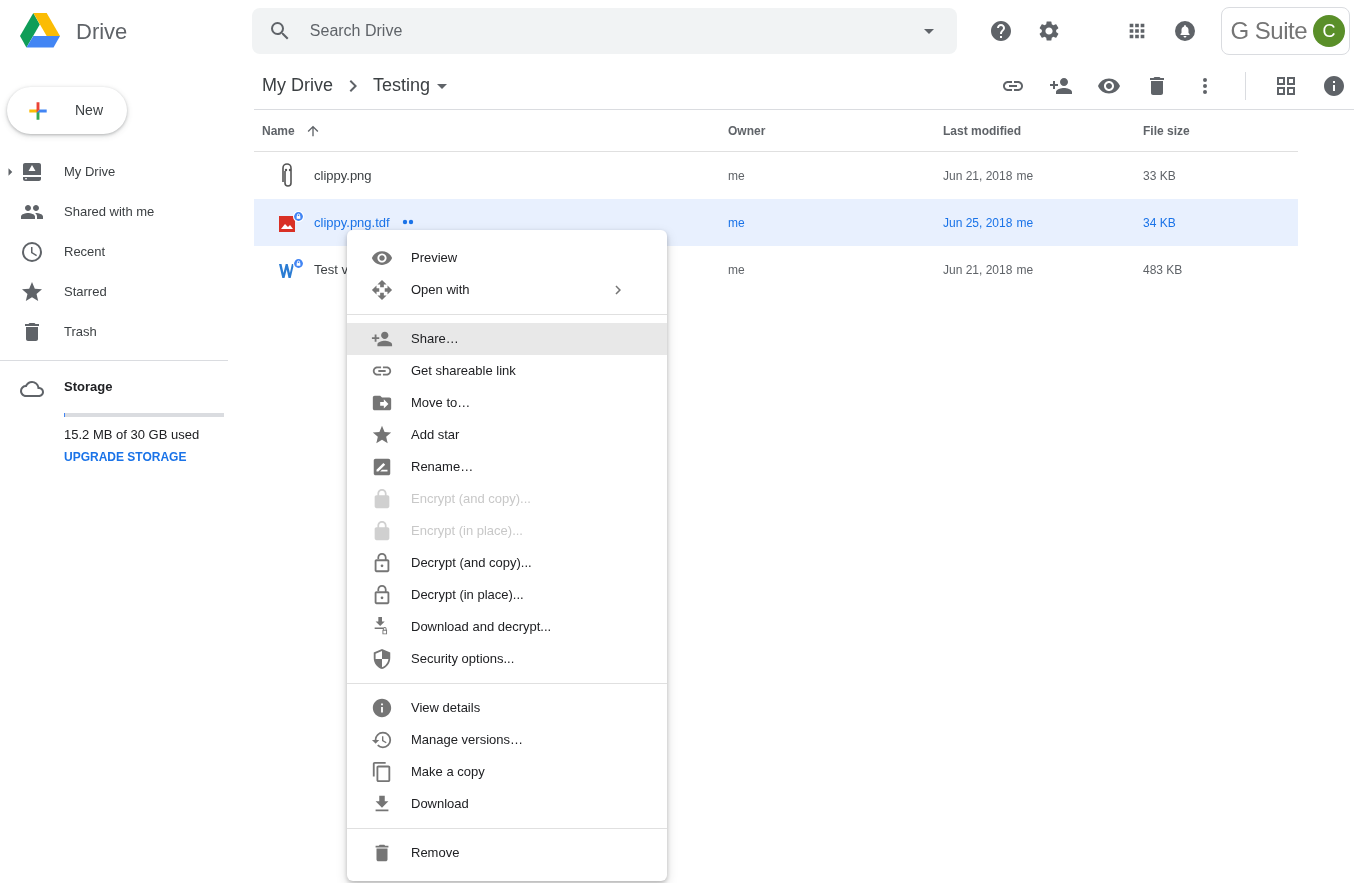 The image size is (1354, 883). What do you see at coordinates (89, 387) in the screenshot?
I see `storage-label: Storage` at bounding box center [89, 387].